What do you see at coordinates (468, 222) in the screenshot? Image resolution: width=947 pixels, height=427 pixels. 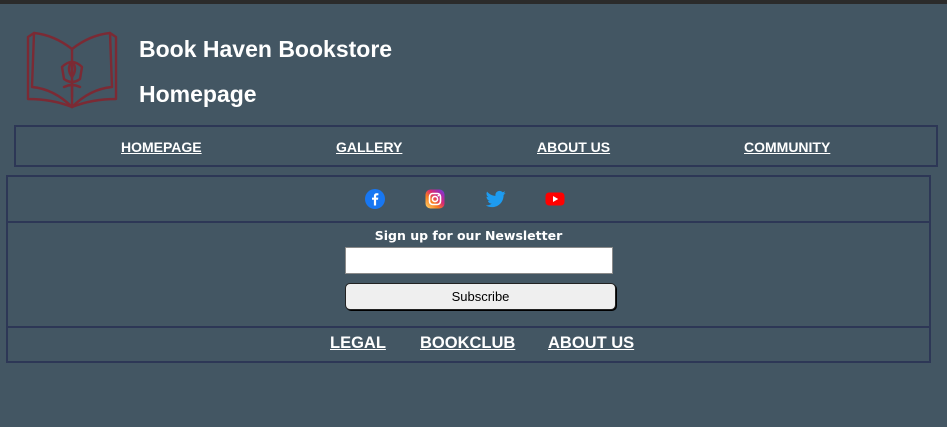 I see `footer-divider-top` at bounding box center [468, 222].